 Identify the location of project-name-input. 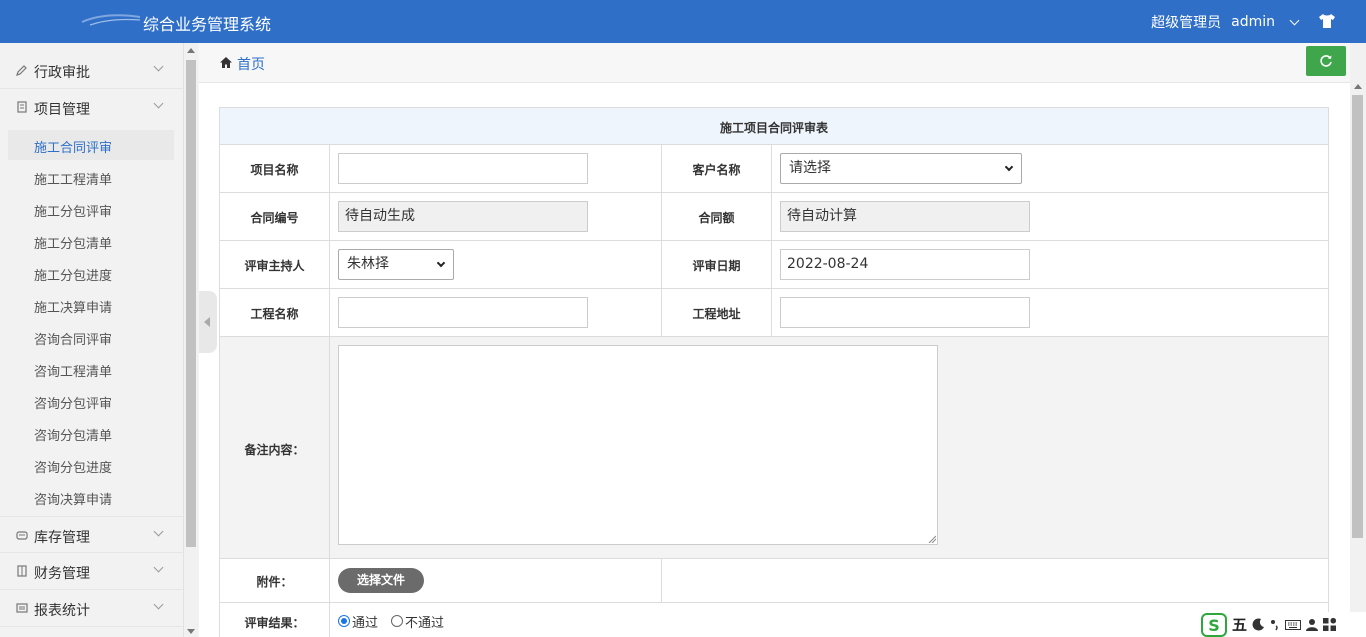
(463, 168).